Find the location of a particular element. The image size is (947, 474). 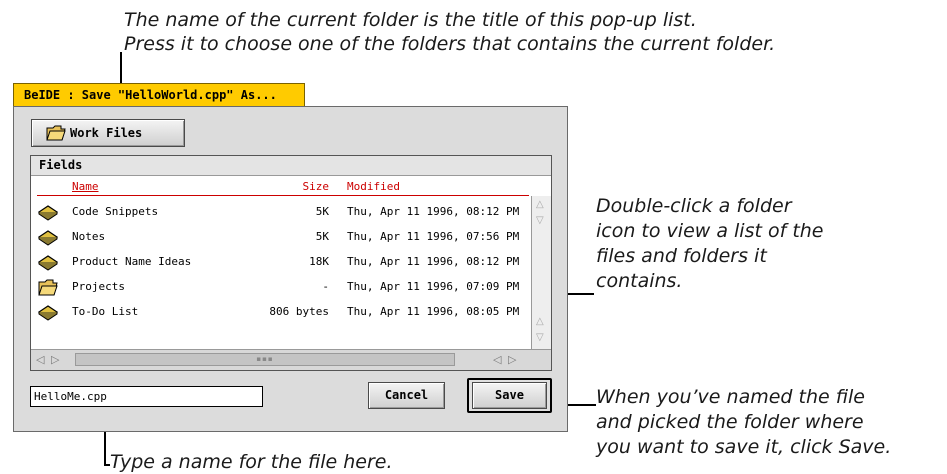

list-item-name: Notes is located at coordinates (89, 236).